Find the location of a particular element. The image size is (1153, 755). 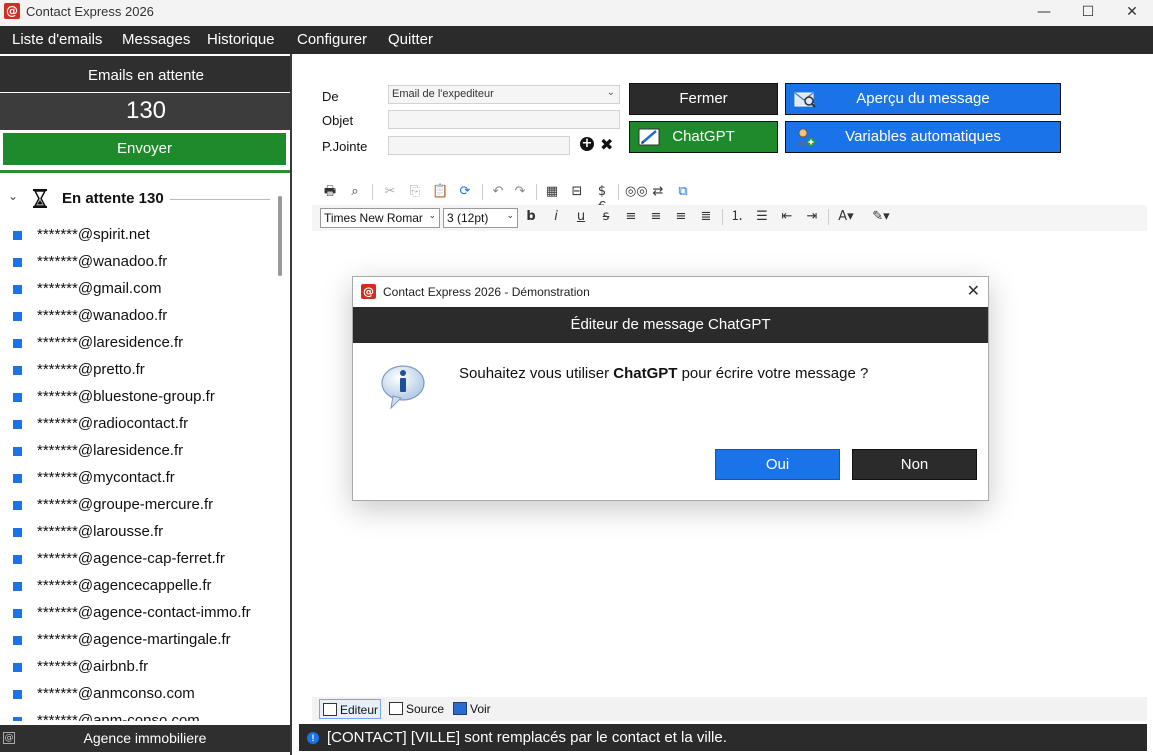

email-list-scrollbar is located at coordinates (283, 457).